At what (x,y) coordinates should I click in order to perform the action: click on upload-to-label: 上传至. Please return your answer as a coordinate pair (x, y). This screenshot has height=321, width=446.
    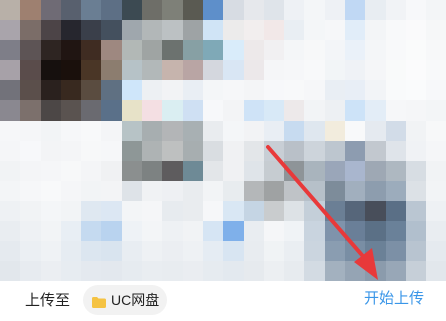
    Looking at the image, I should click on (48, 300).